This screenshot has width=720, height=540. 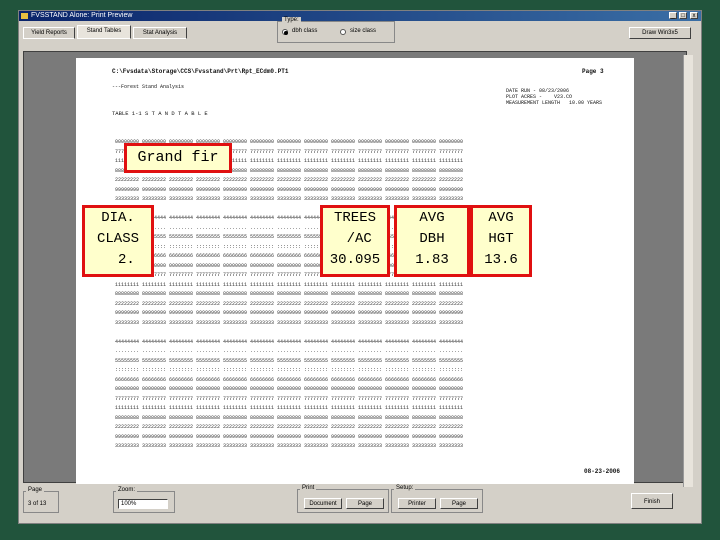 I want to click on setup-page-button: Page, so click(x=459, y=503).